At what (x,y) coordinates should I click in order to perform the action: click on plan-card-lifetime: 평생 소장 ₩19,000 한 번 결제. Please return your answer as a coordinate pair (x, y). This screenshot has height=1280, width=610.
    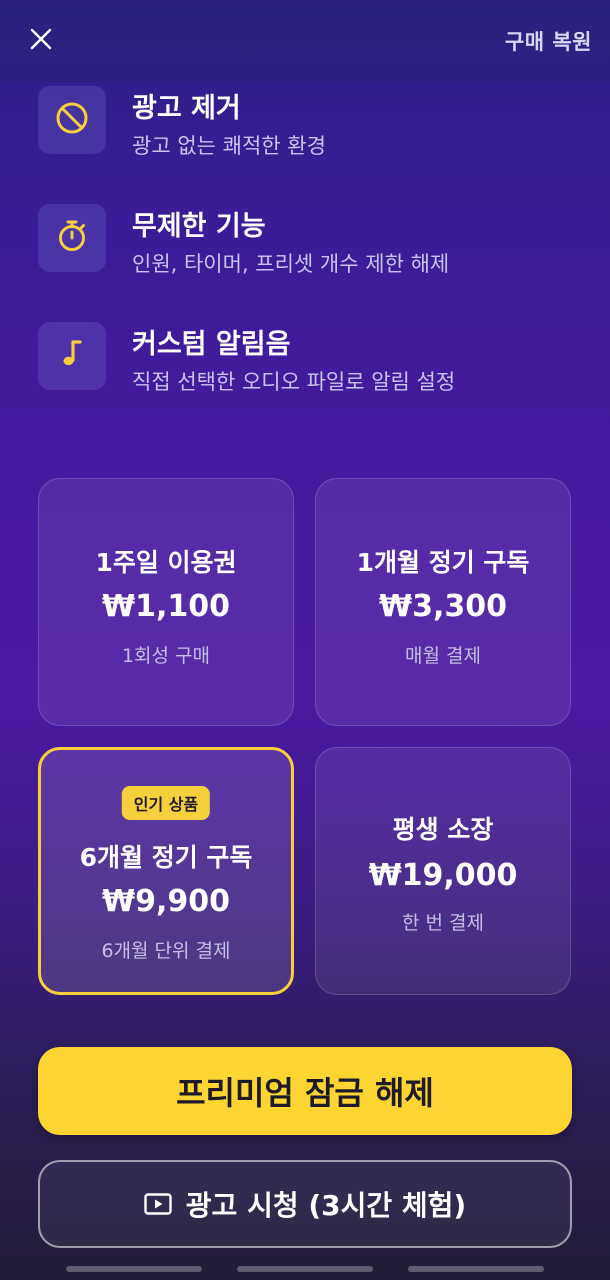
    Looking at the image, I should click on (443, 871).